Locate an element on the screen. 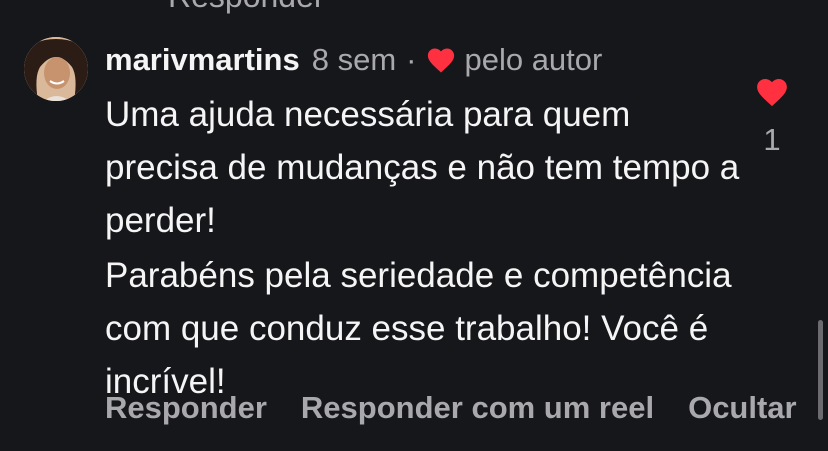  author-like-heart-icon is located at coordinates (441, 60).